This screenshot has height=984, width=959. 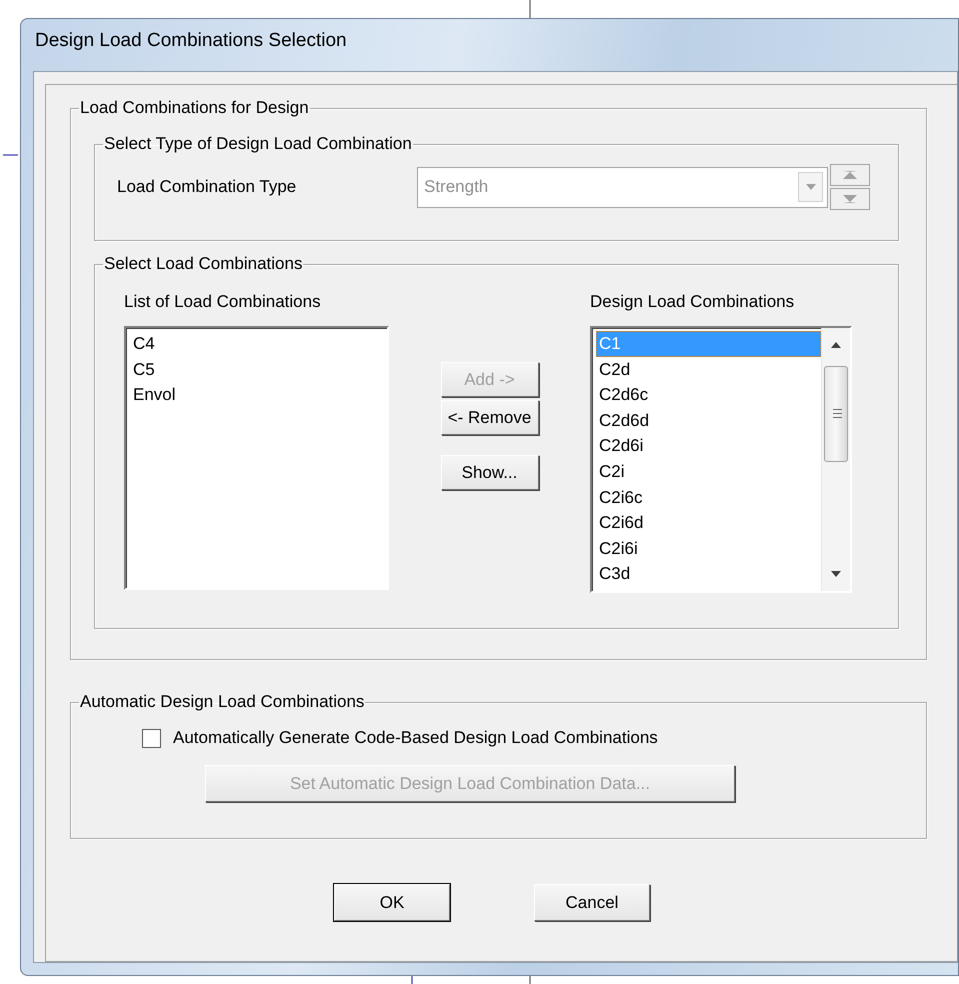 What do you see at coordinates (151, 738) in the screenshot?
I see `checkbox` at bounding box center [151, 738].